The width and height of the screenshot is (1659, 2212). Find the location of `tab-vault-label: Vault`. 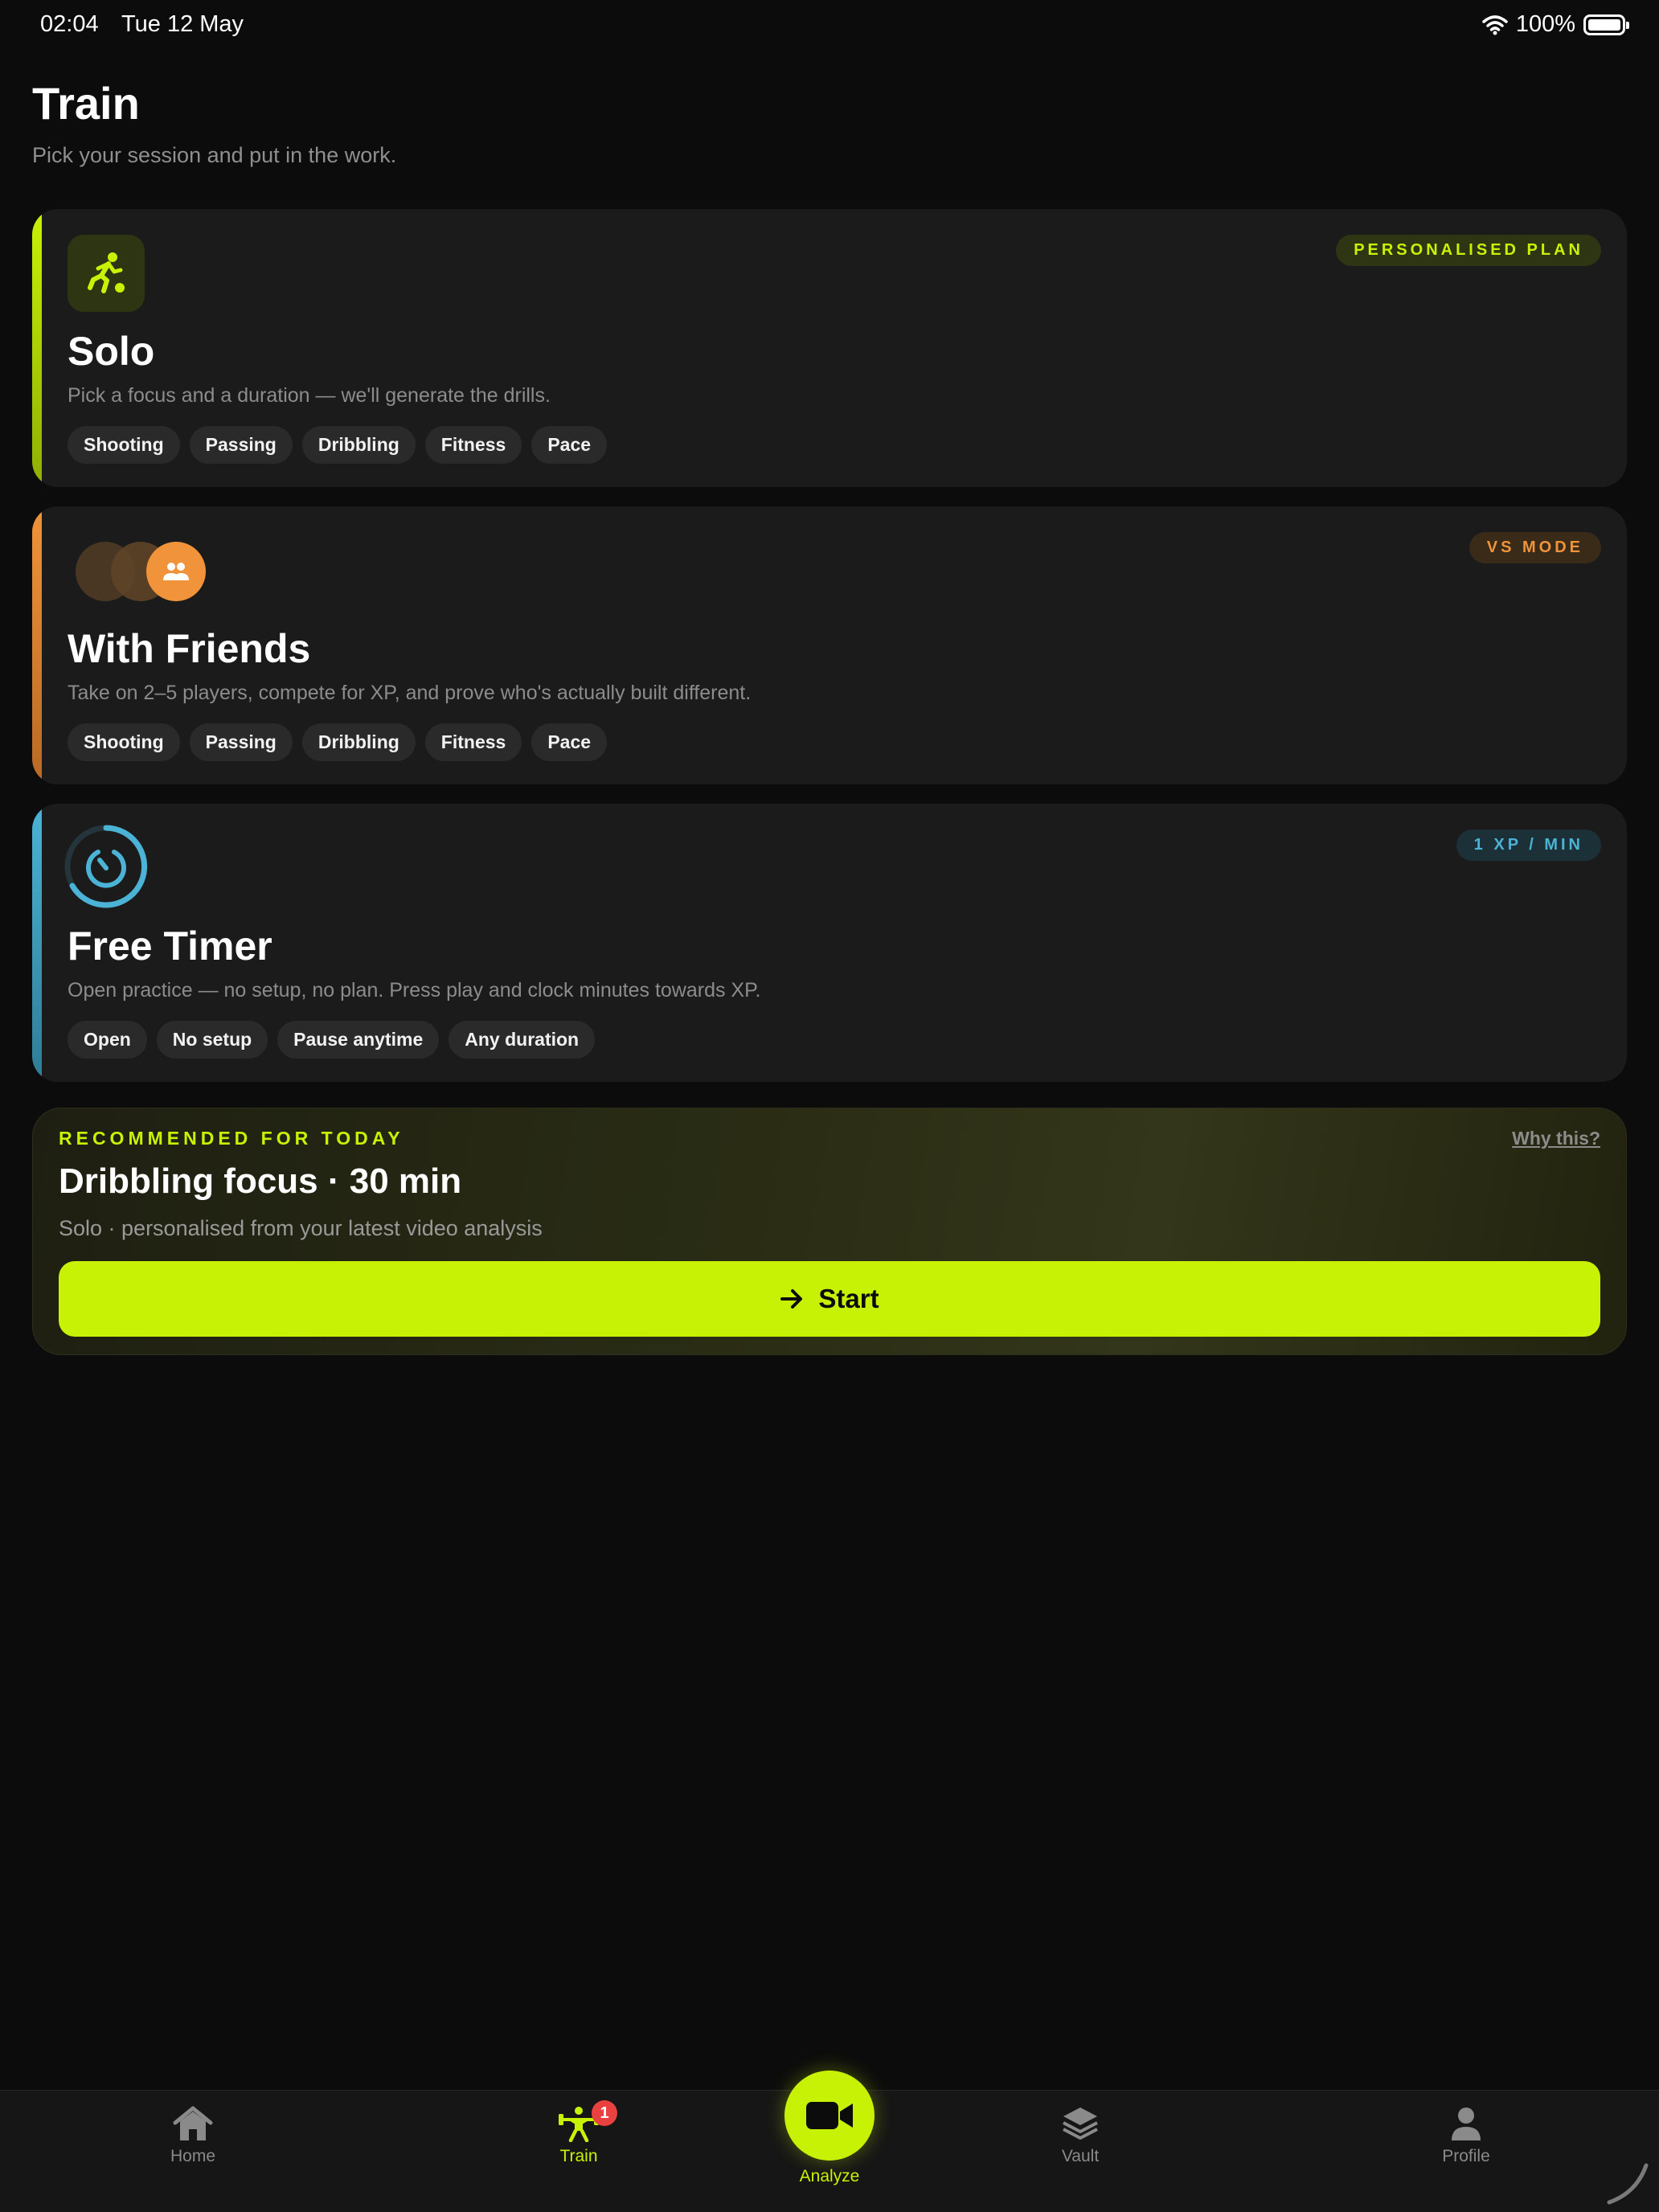

tab-vault-label: Vault is located at coordinates (1080, 2156).